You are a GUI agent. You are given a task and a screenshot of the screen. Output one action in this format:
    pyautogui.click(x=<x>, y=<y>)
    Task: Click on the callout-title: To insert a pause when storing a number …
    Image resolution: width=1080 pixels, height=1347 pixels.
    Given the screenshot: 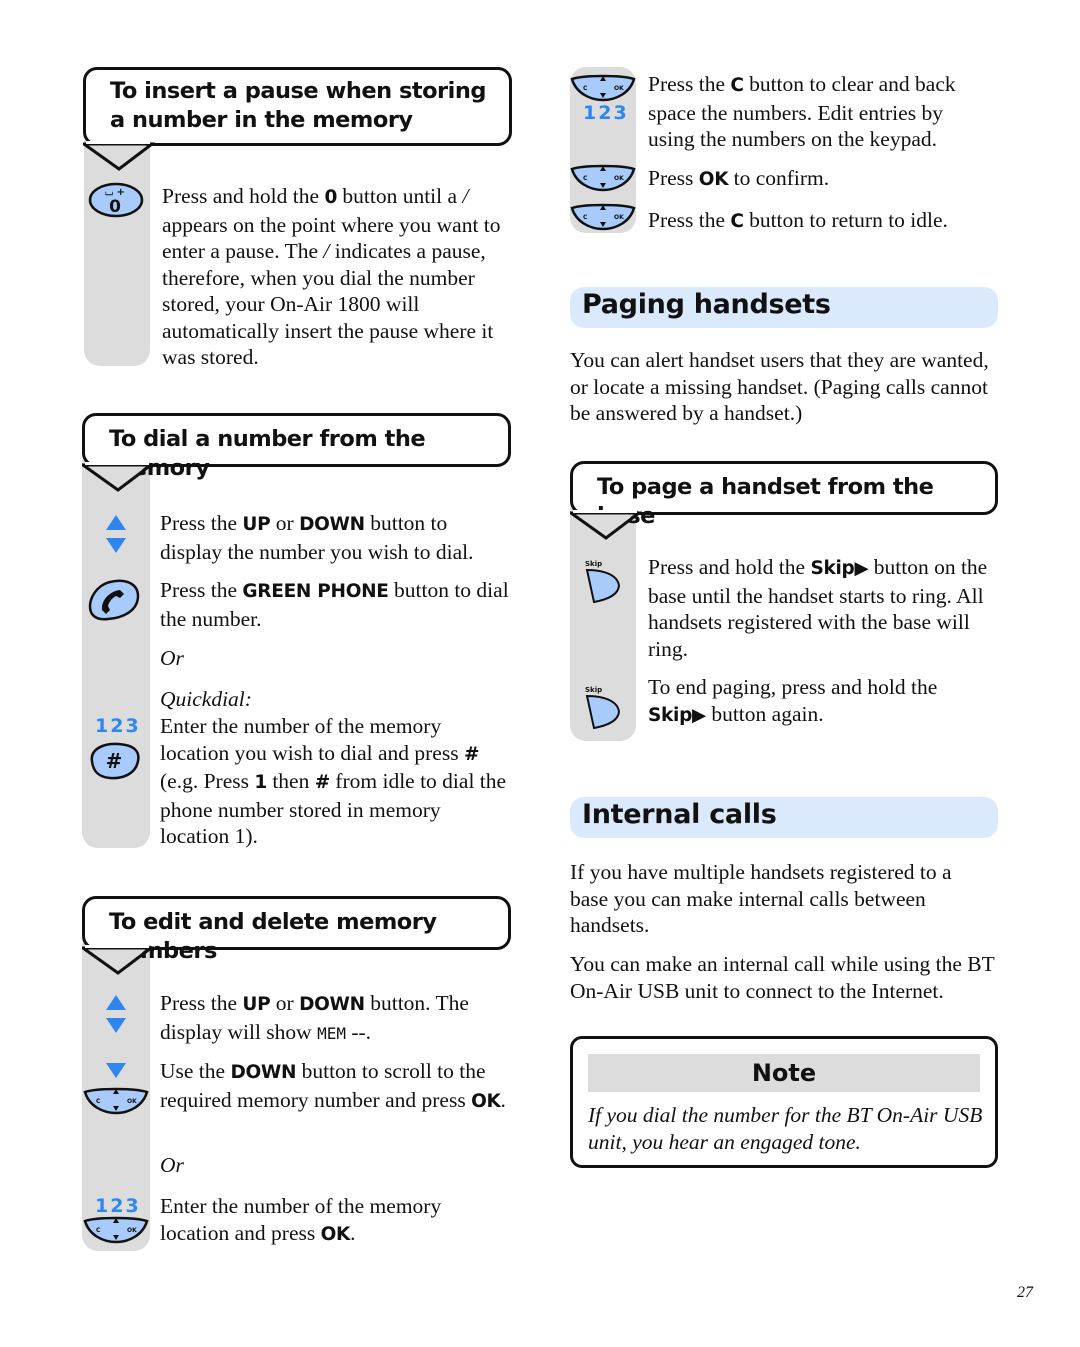 What is the action you would take?
    pyautogui.click(x=298, y=105)
    